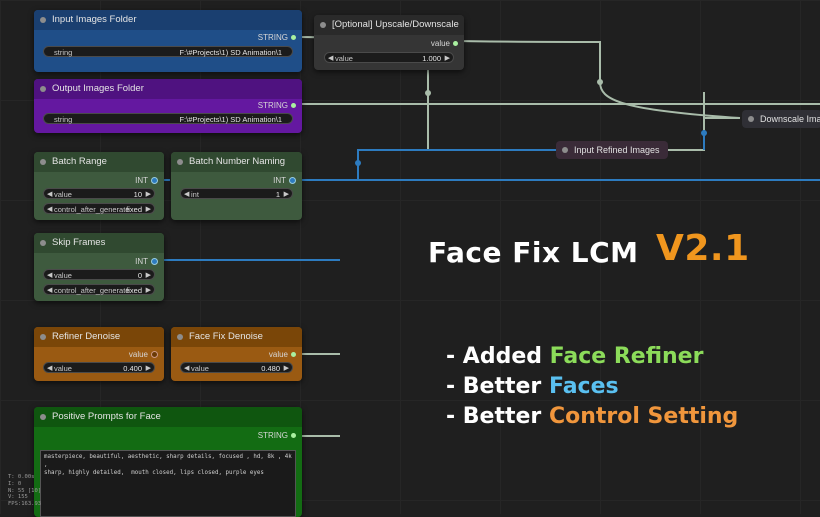 The height and width of the screenshot is (517, 820). Describe the element at coordinates (99, 274) in the screenshot. I see `number-stepper: ◀ value 0 ▶` at that location.